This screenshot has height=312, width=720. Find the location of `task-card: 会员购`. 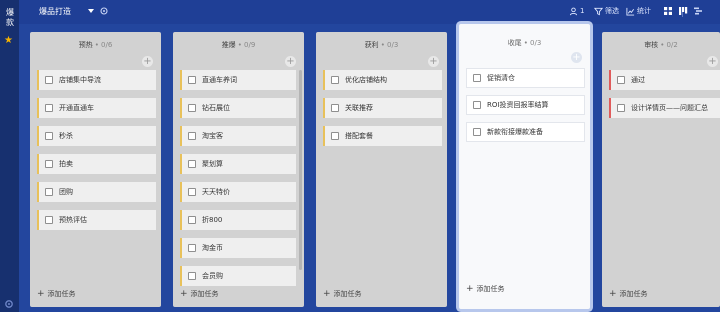

task-card: 会员购 is located at coordinates (238, 276).